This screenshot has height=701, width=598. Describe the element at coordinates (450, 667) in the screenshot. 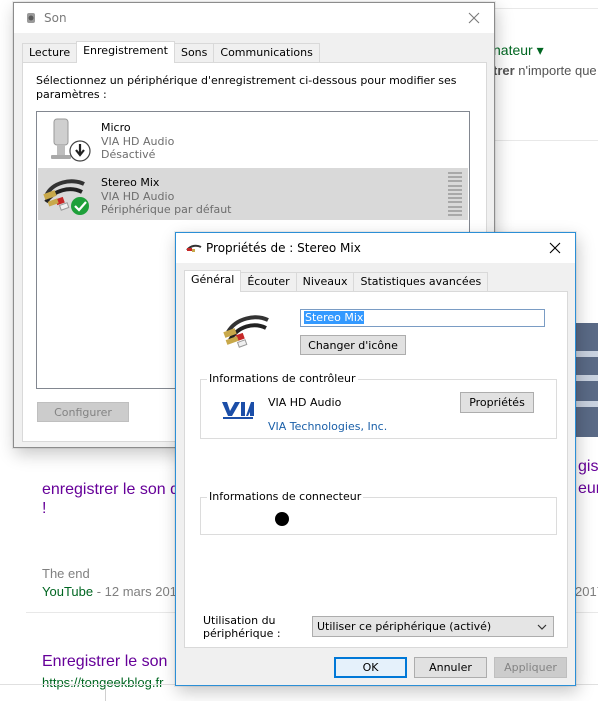

I see `cancel-button: Annuler` at that location.